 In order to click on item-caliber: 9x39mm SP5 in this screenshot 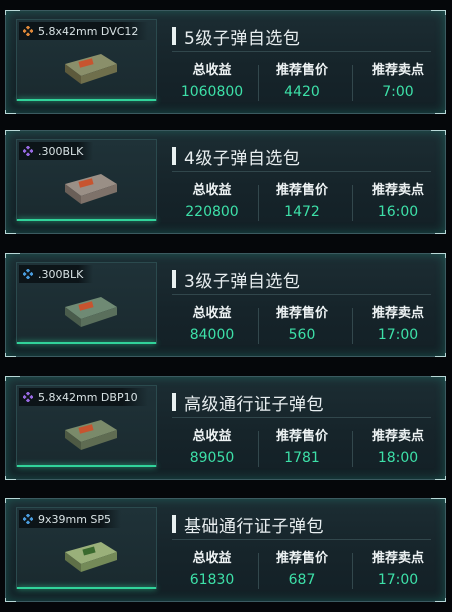, I will do `click(75, 519)`.